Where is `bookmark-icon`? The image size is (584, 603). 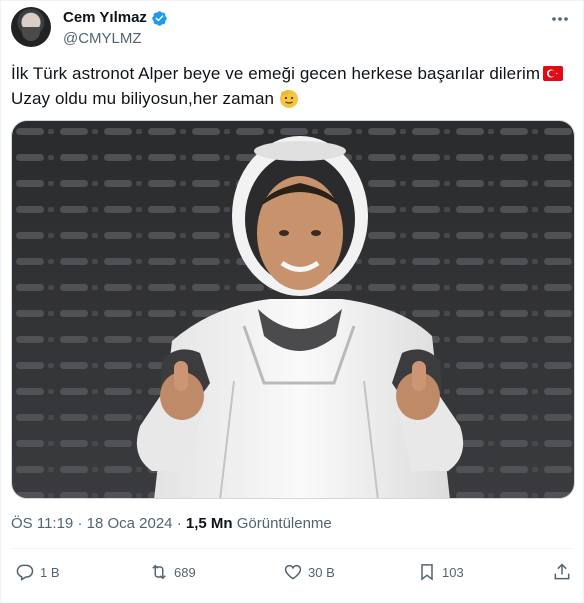
bookmark-icon is located at coordinates (427, 572).